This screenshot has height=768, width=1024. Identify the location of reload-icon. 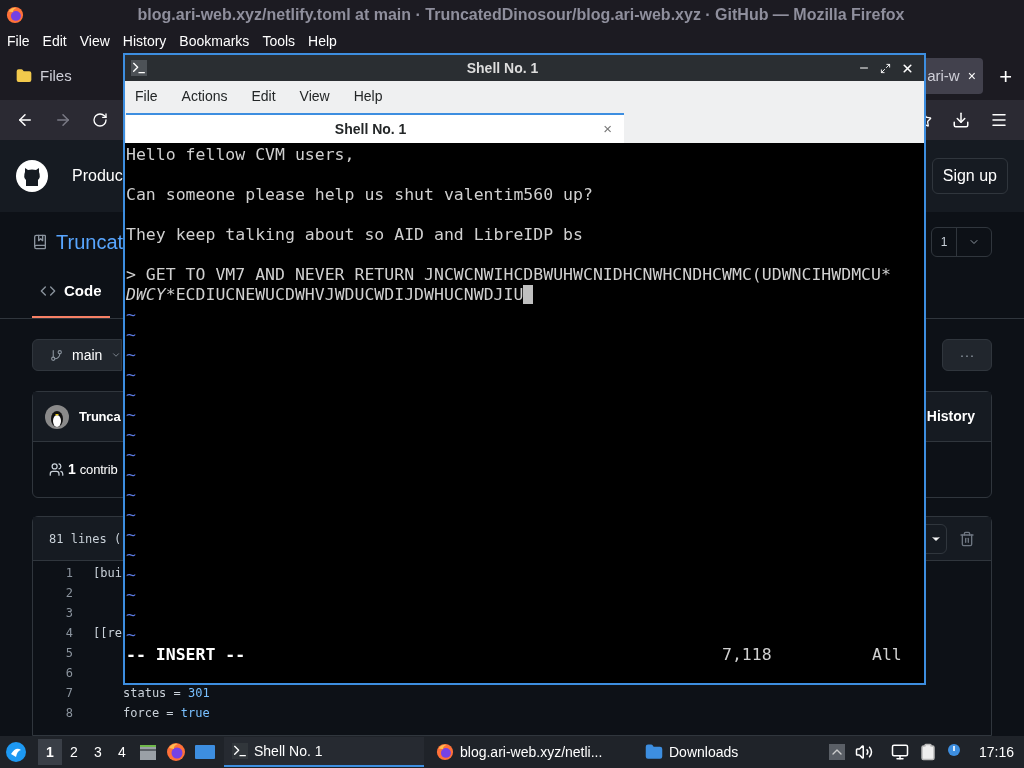
(100, 120).